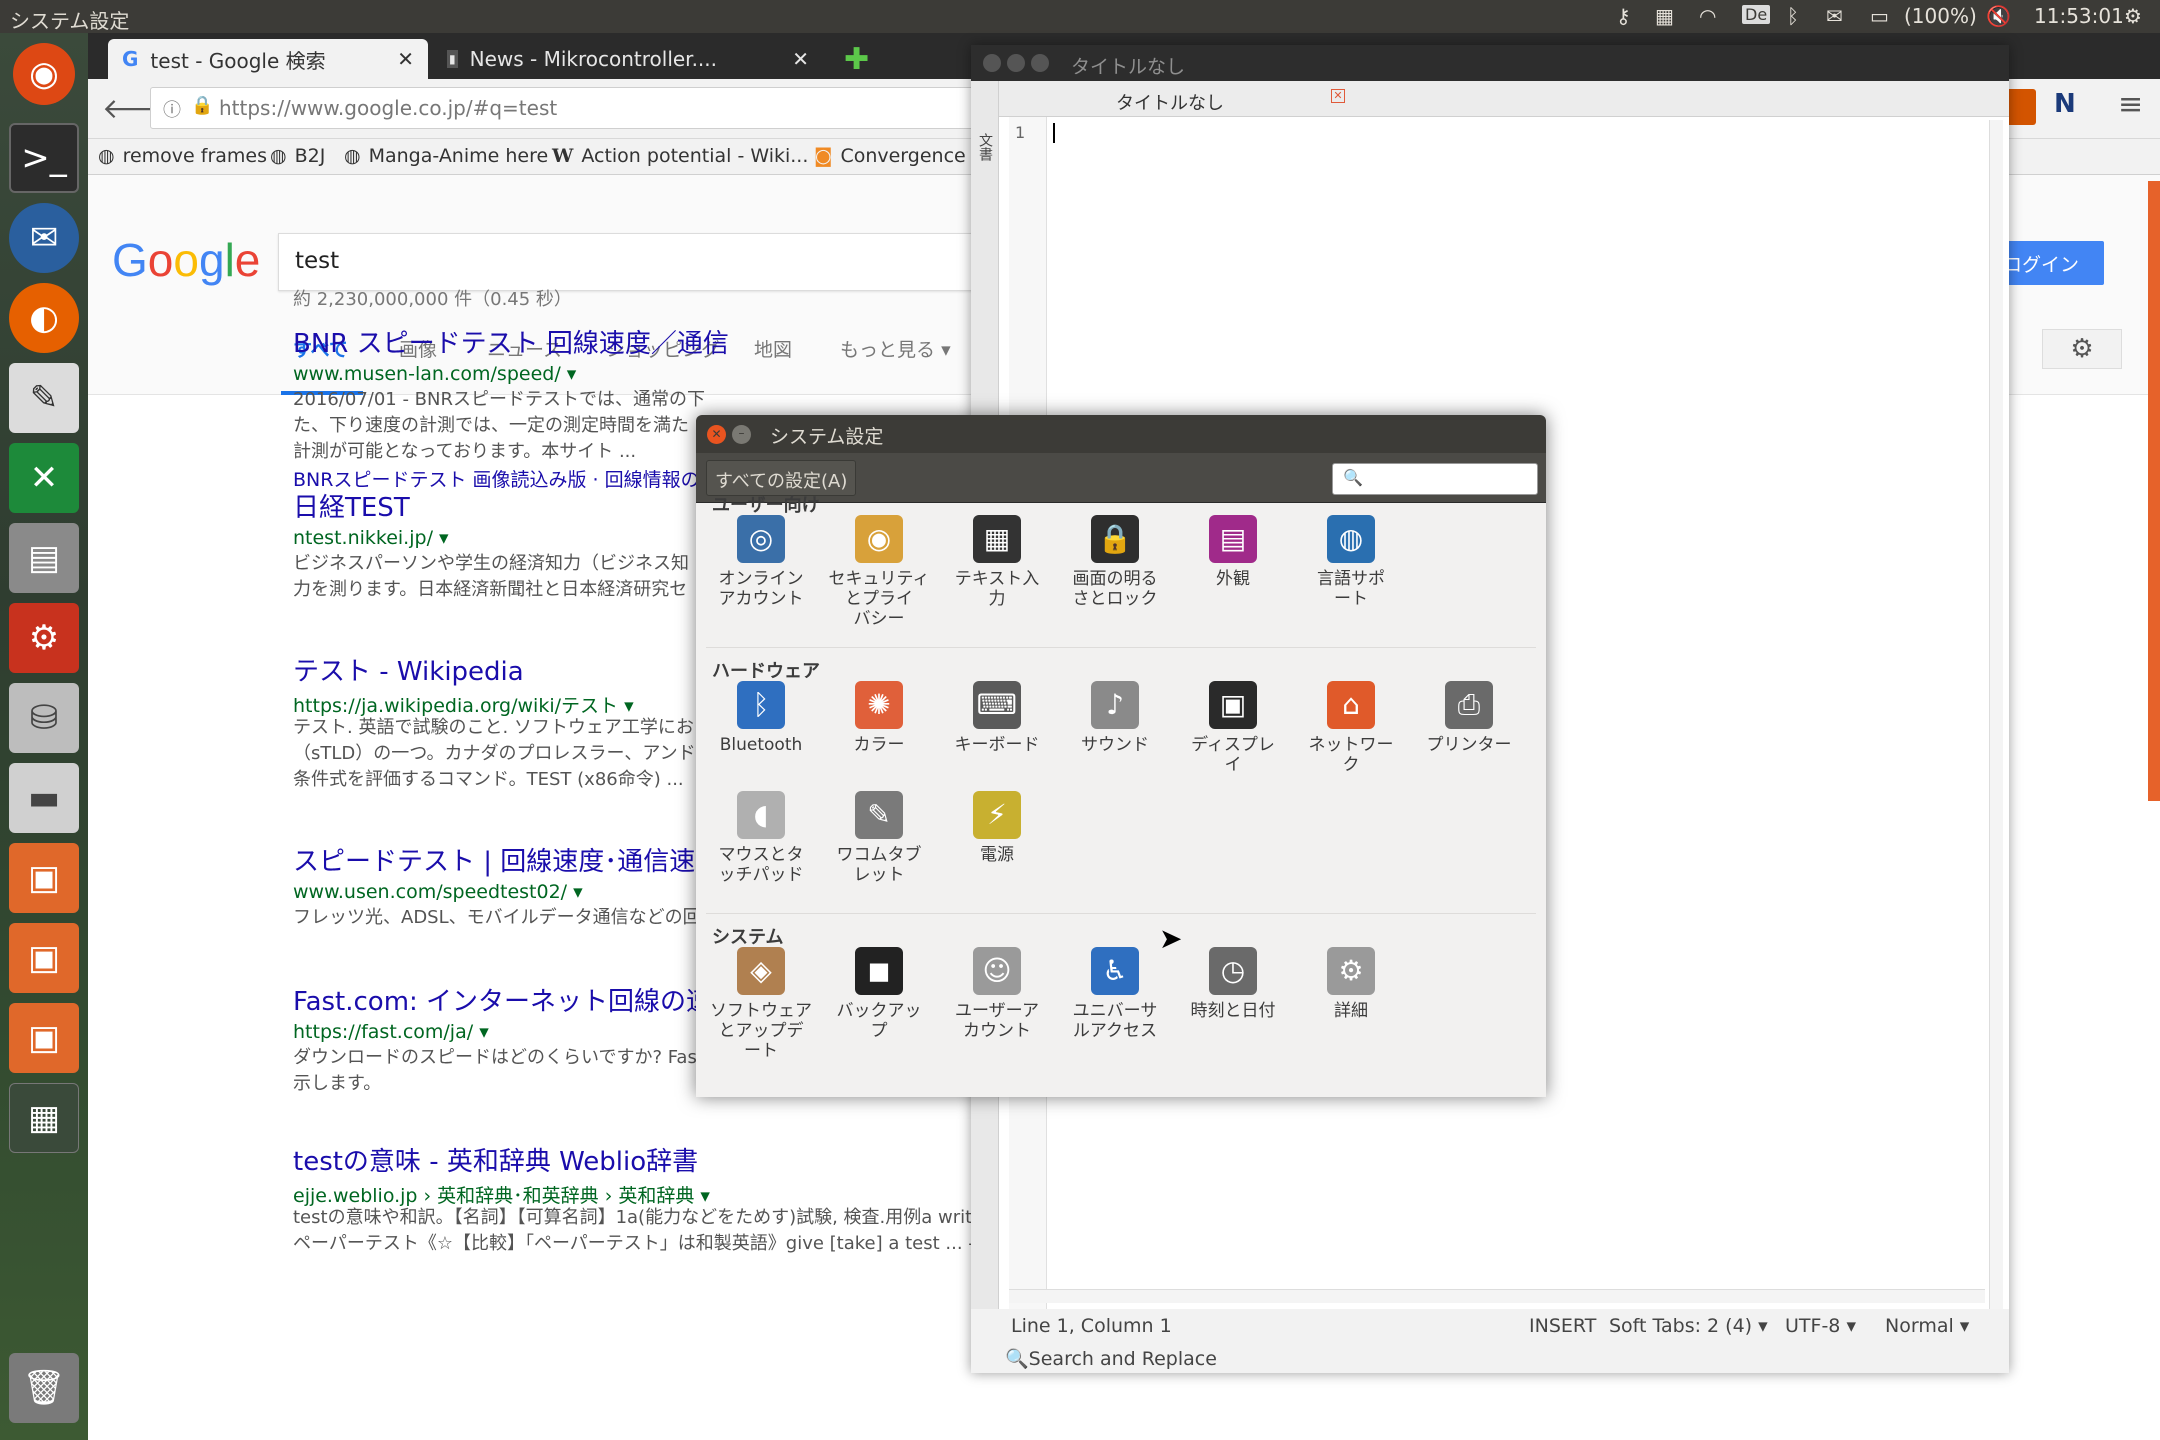 This screenshot has height=1440, width=2160. Describe the element at coordinates (44, 318) in the screenshot. I see `firefox-icon: ◐` at that location.